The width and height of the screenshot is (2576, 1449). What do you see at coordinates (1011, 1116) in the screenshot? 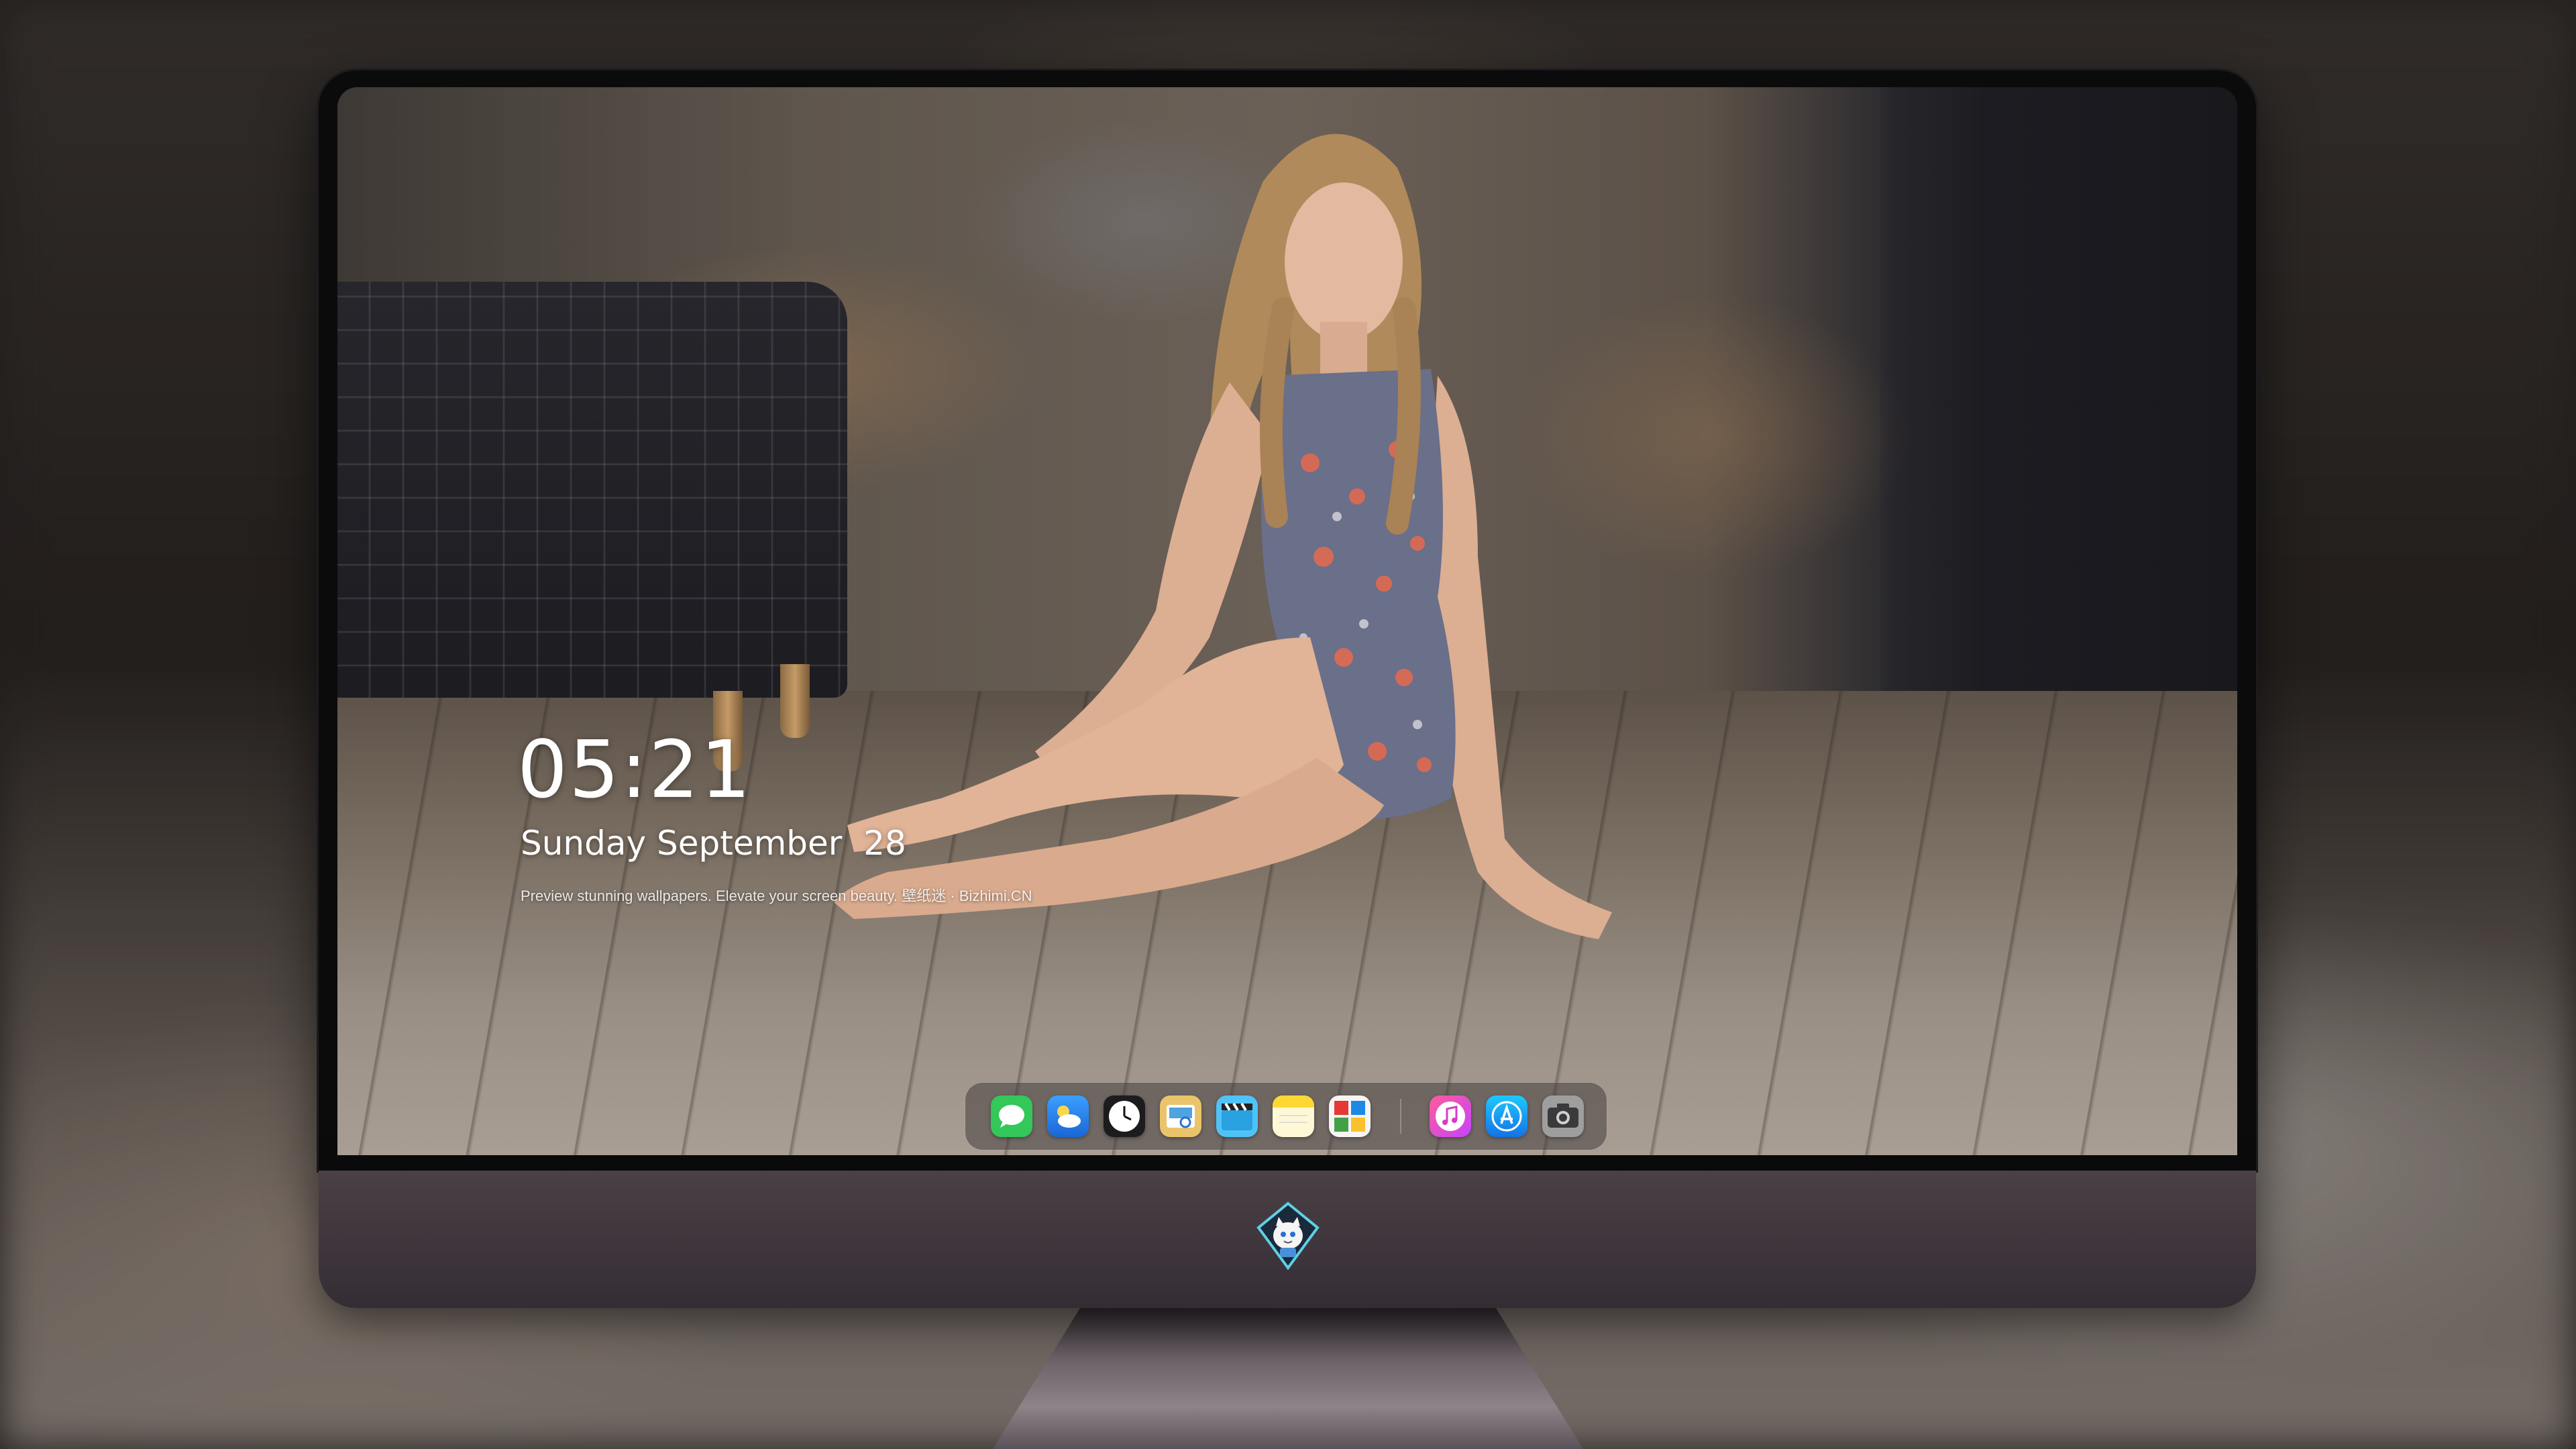
I see `messages-icon` at bounding box center [1011, 1116].